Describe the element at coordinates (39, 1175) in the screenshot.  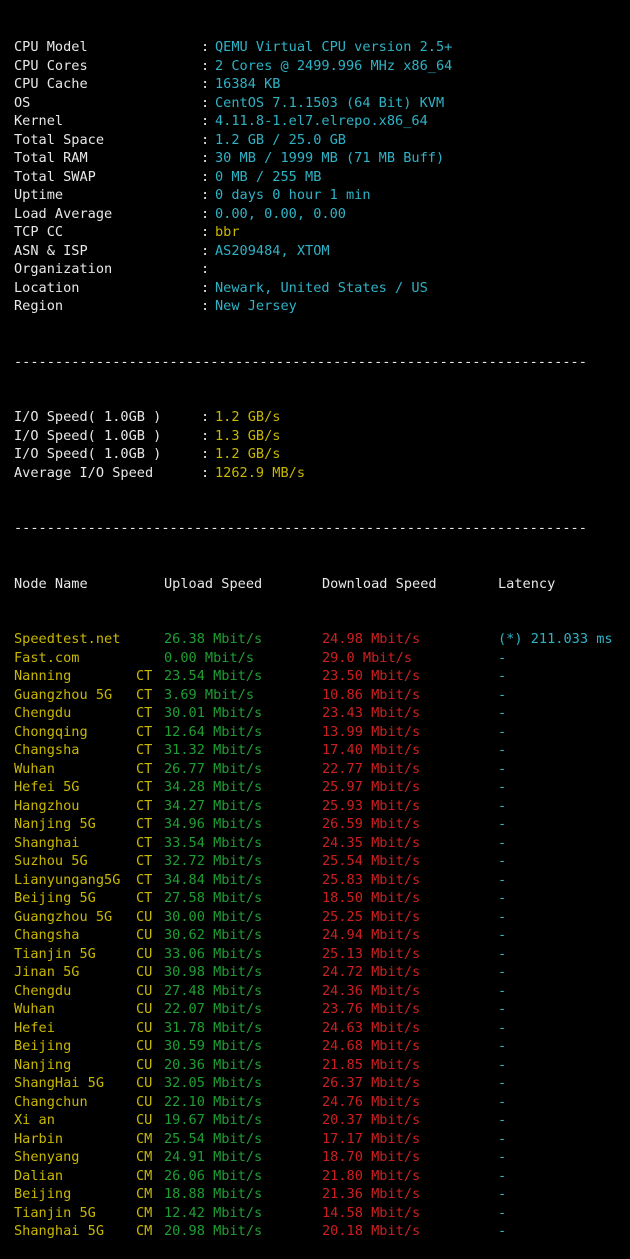
I see `node-name: Dalian` at that location.